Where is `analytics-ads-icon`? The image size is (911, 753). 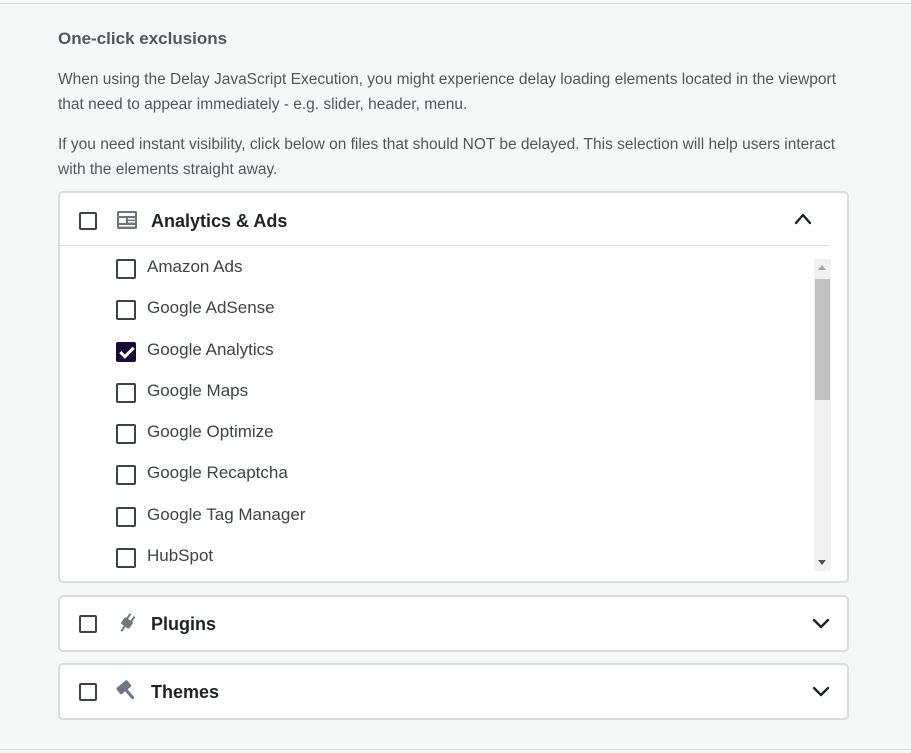
analytics-ads-icon is located at coordinates (127, 220).